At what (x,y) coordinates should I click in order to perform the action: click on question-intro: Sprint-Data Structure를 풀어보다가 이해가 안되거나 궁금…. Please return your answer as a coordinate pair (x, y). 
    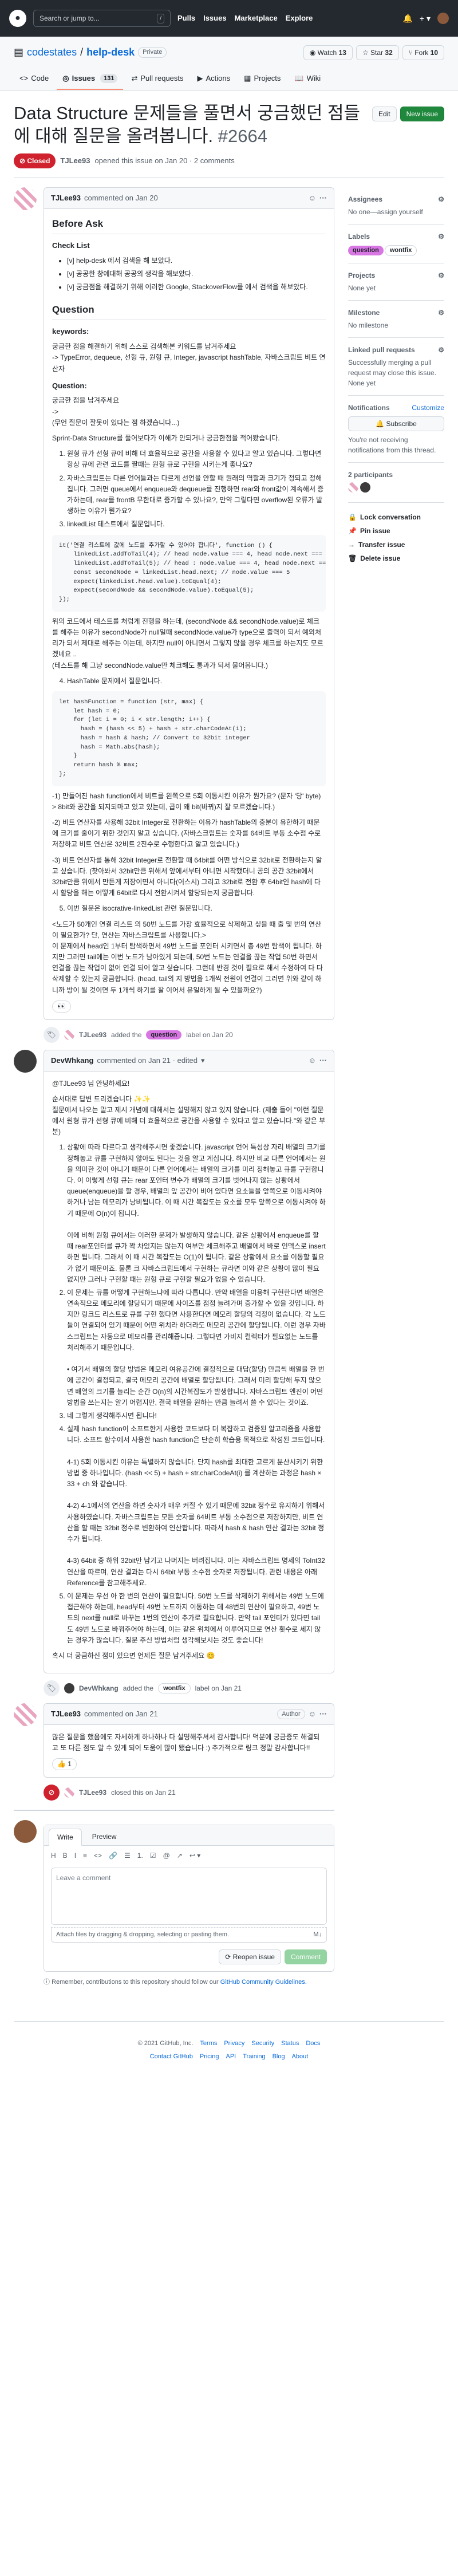
    Looking at the image, I should click on (166, 439).